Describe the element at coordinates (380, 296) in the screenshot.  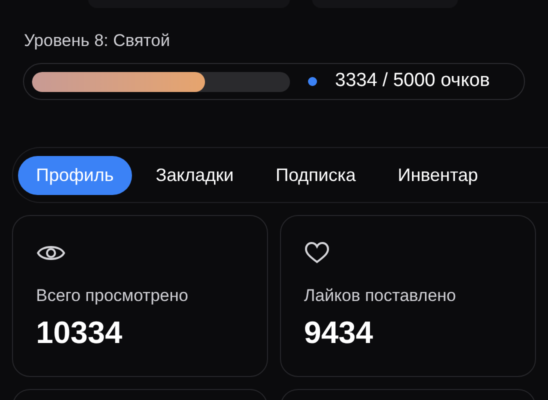
I see `stat-label: Лайков поставлено` at that location.